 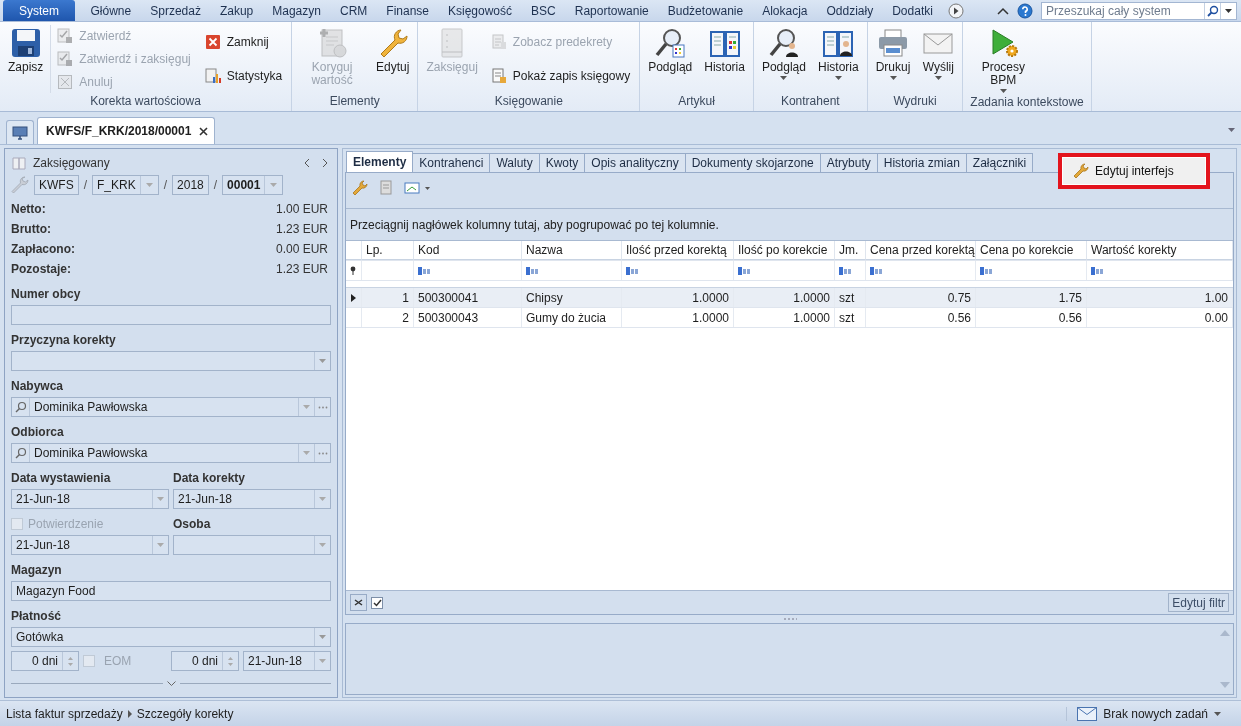 I want to click on menu-tab: Finanse, so click(x=407, y=10).